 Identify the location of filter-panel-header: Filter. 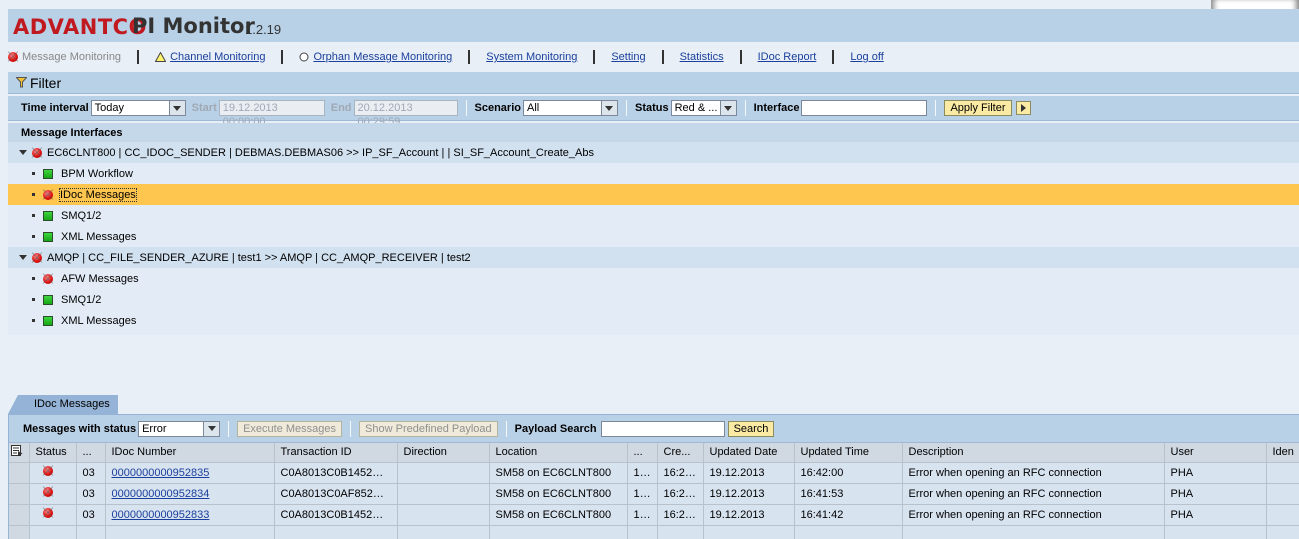
(653, 83).